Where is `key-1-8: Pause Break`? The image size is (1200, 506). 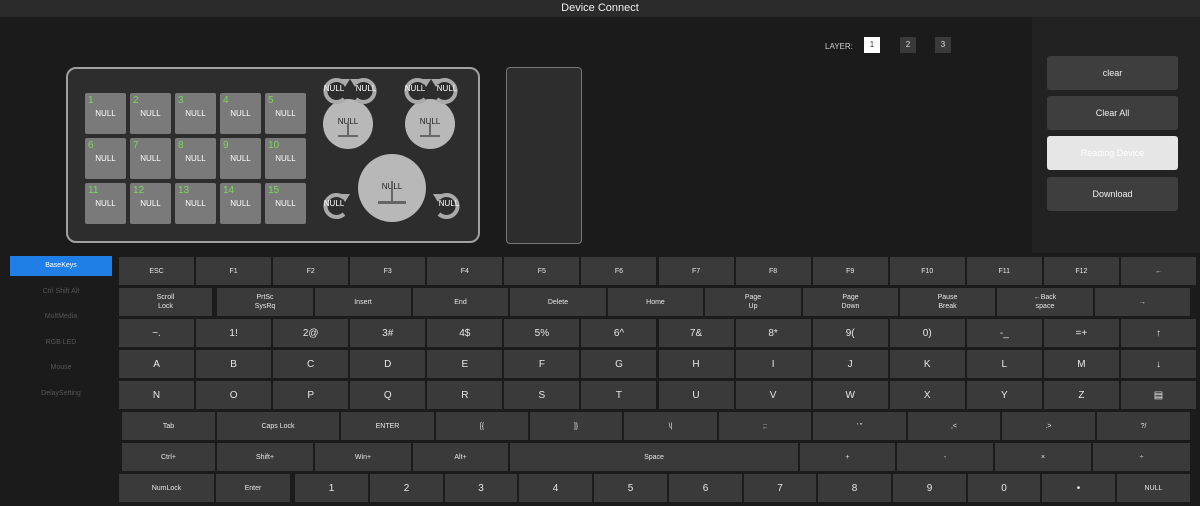
key-1-8: Pause Break is located at coordinates (947, 302).